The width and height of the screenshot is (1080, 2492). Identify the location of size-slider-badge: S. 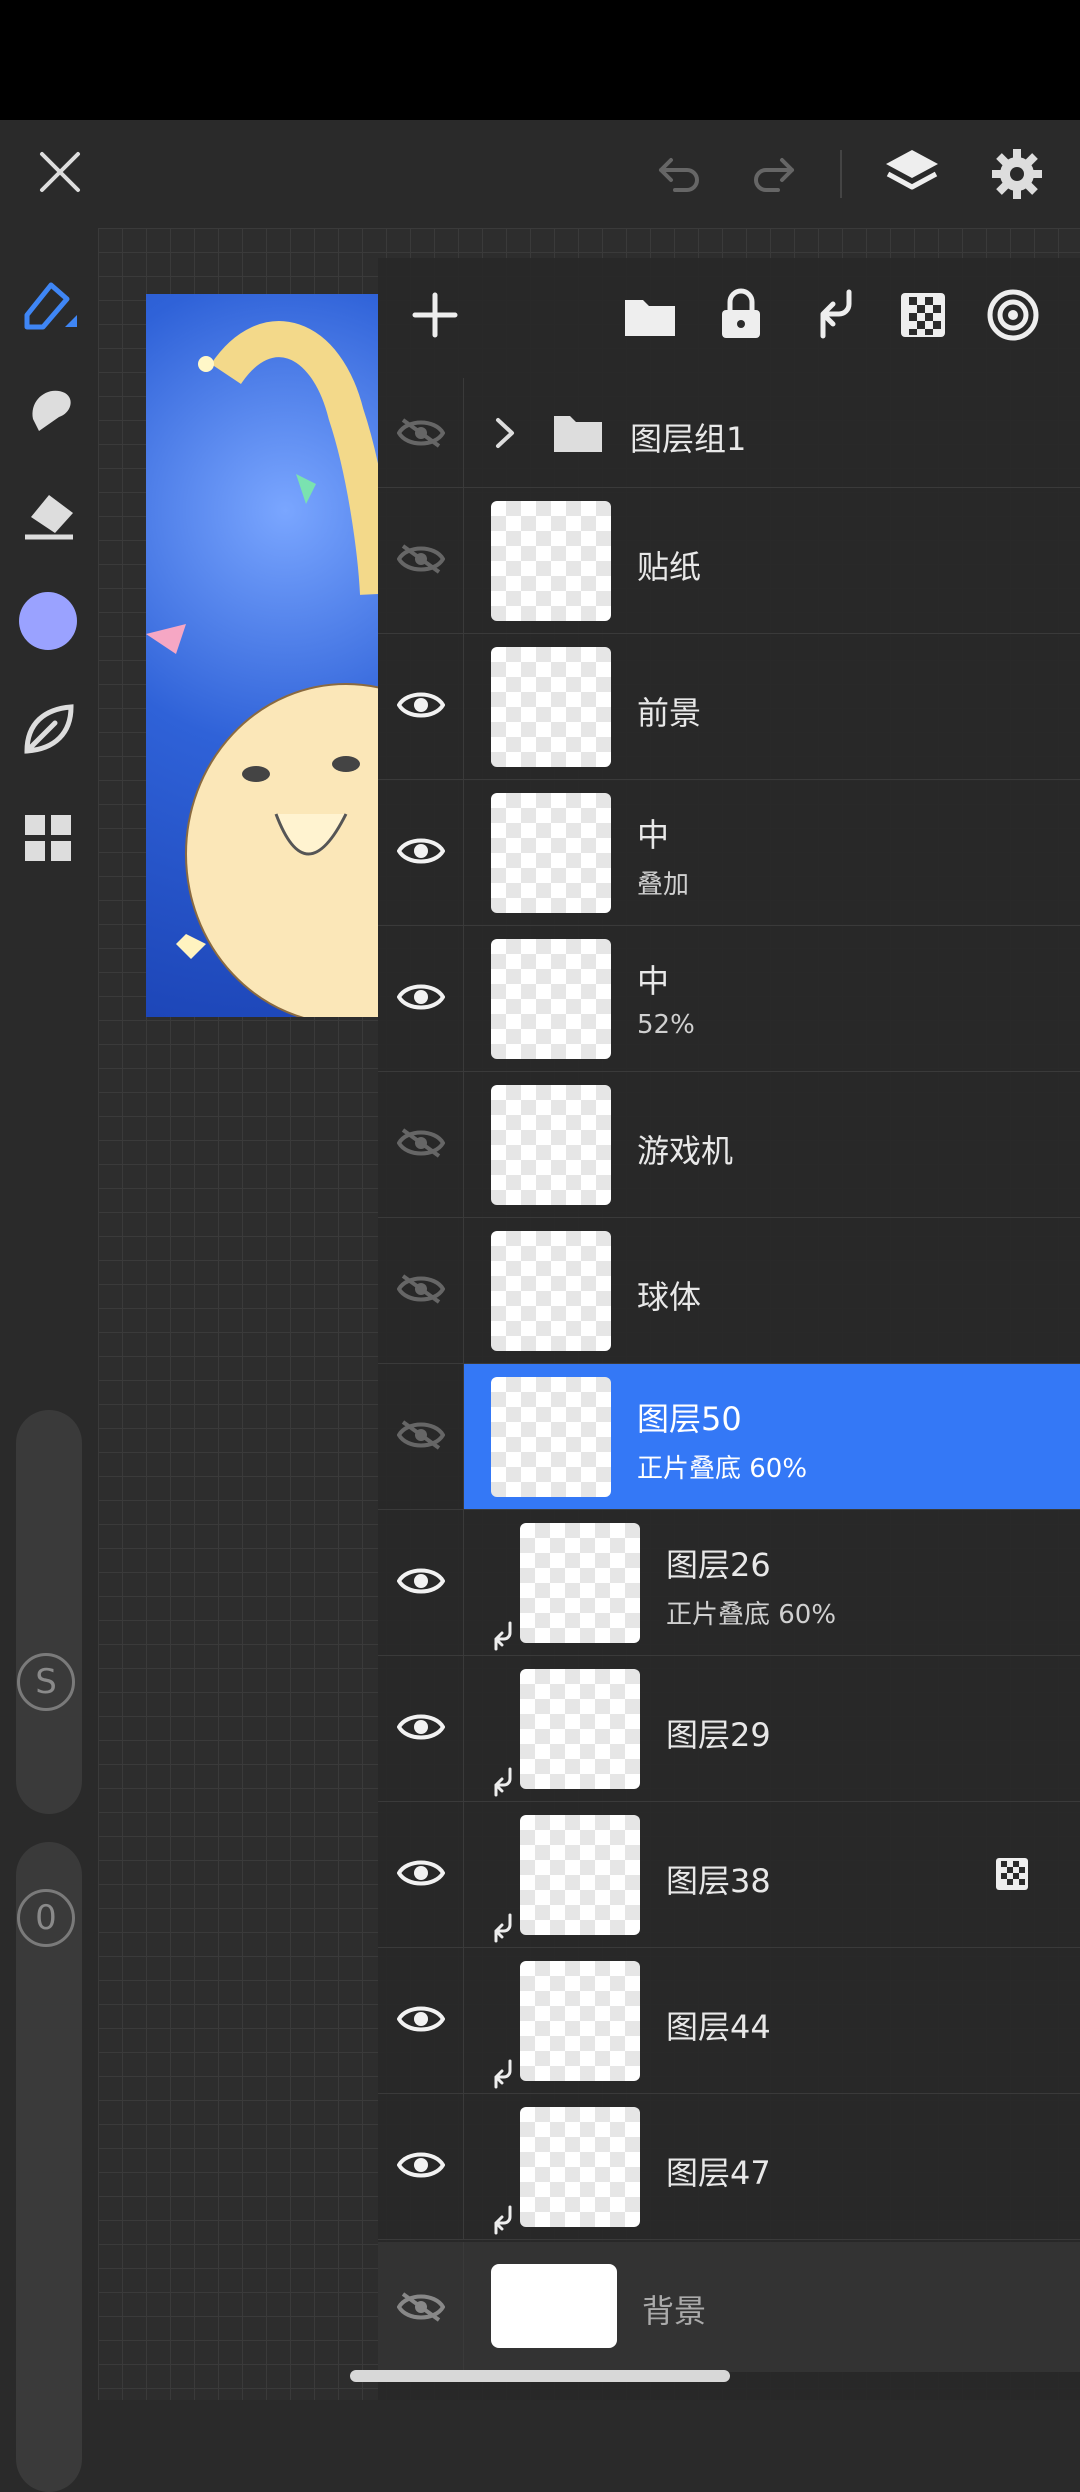
(46, 1682).